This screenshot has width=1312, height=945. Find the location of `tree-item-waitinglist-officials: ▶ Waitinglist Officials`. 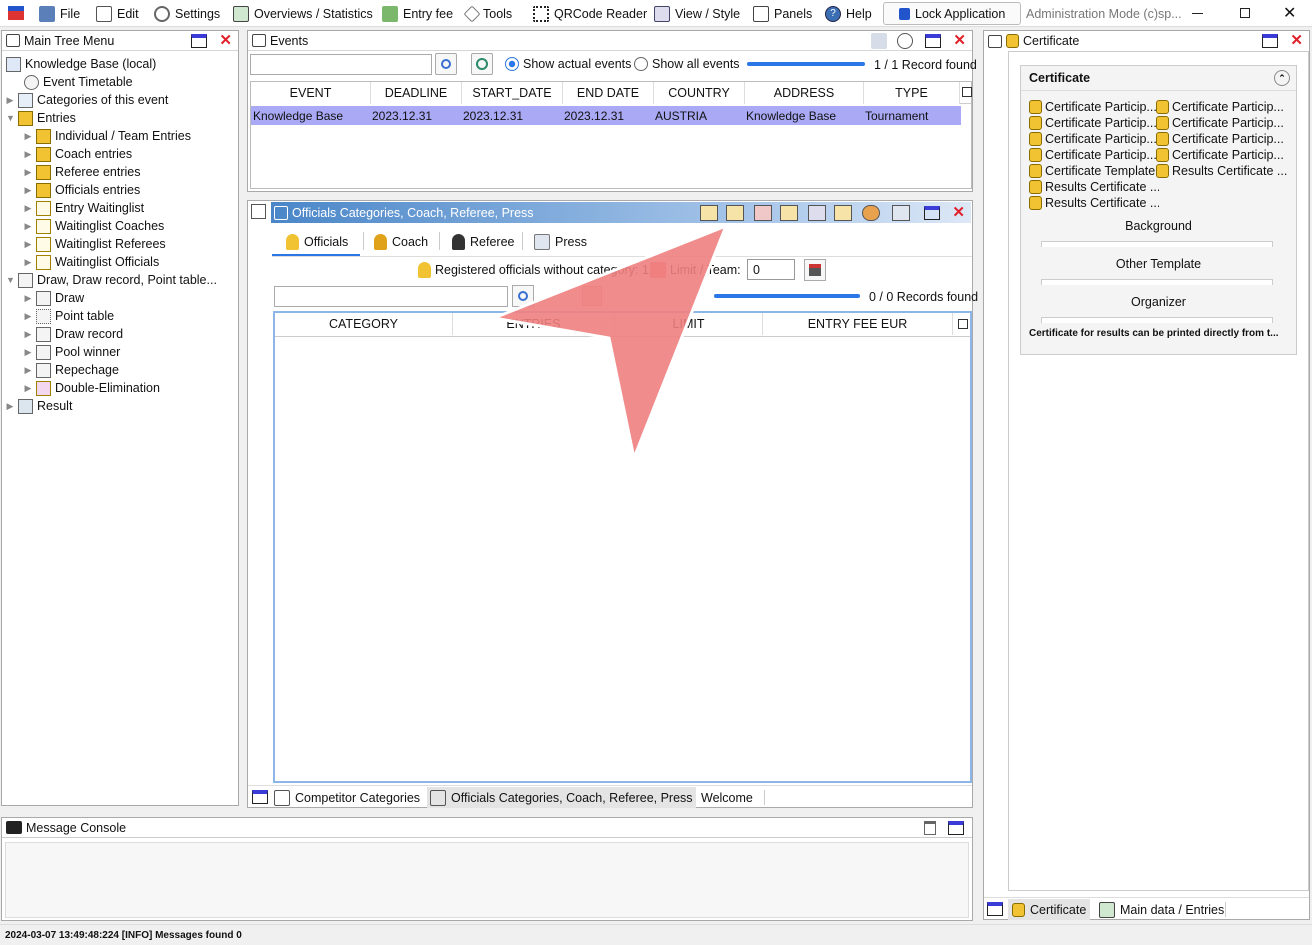

tree-item-waitinglist-officials: ▶ Waitinglist Officials is located at coordinates (121, 262).